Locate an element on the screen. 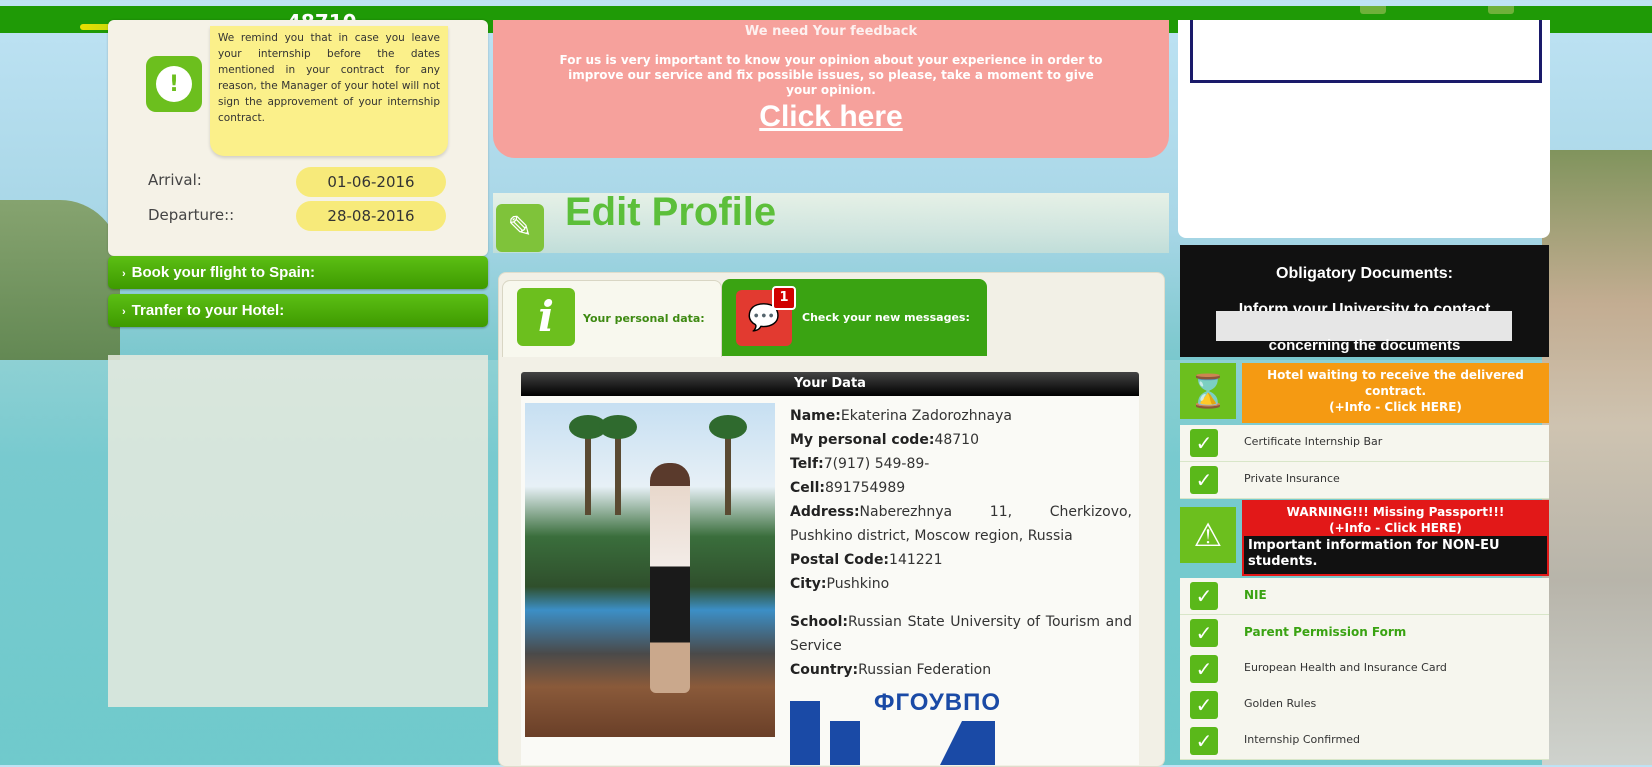  school-logo: ФГОУВПО is located at coordinates (897, 725).